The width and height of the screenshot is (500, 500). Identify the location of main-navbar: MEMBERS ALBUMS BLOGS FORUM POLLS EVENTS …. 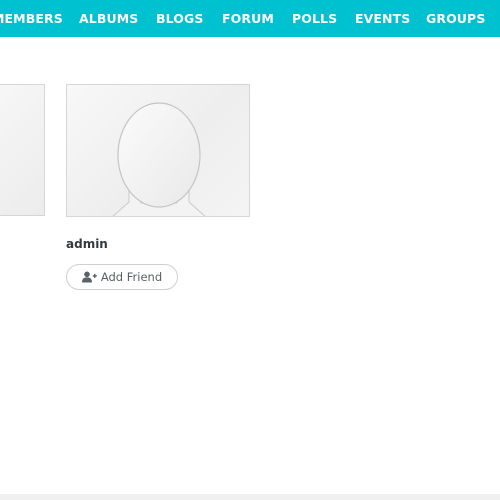
(250, 18).